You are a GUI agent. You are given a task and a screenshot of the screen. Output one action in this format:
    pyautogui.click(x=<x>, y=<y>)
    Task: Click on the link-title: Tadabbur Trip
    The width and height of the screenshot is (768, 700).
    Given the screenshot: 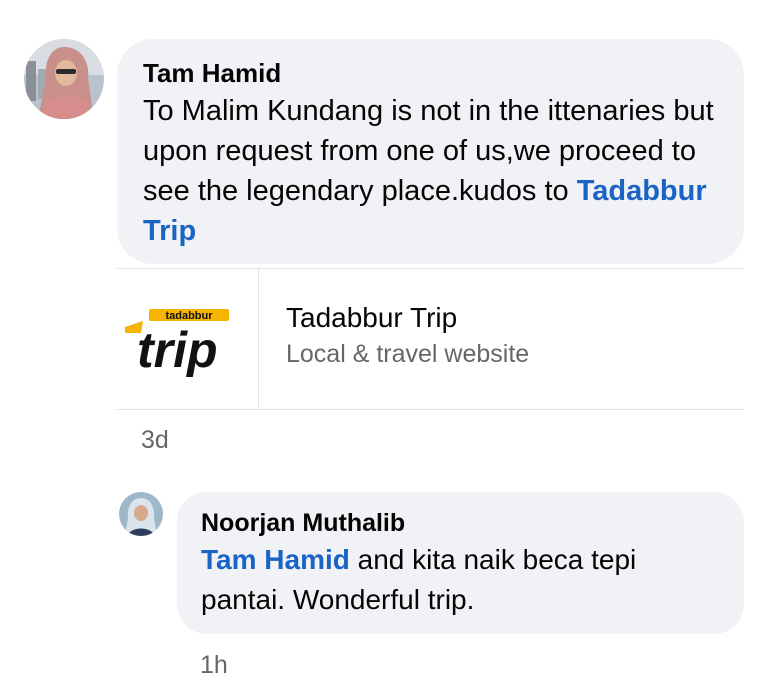 What is the action you would take?
    pyautogui.click(x=371, y=318)
    